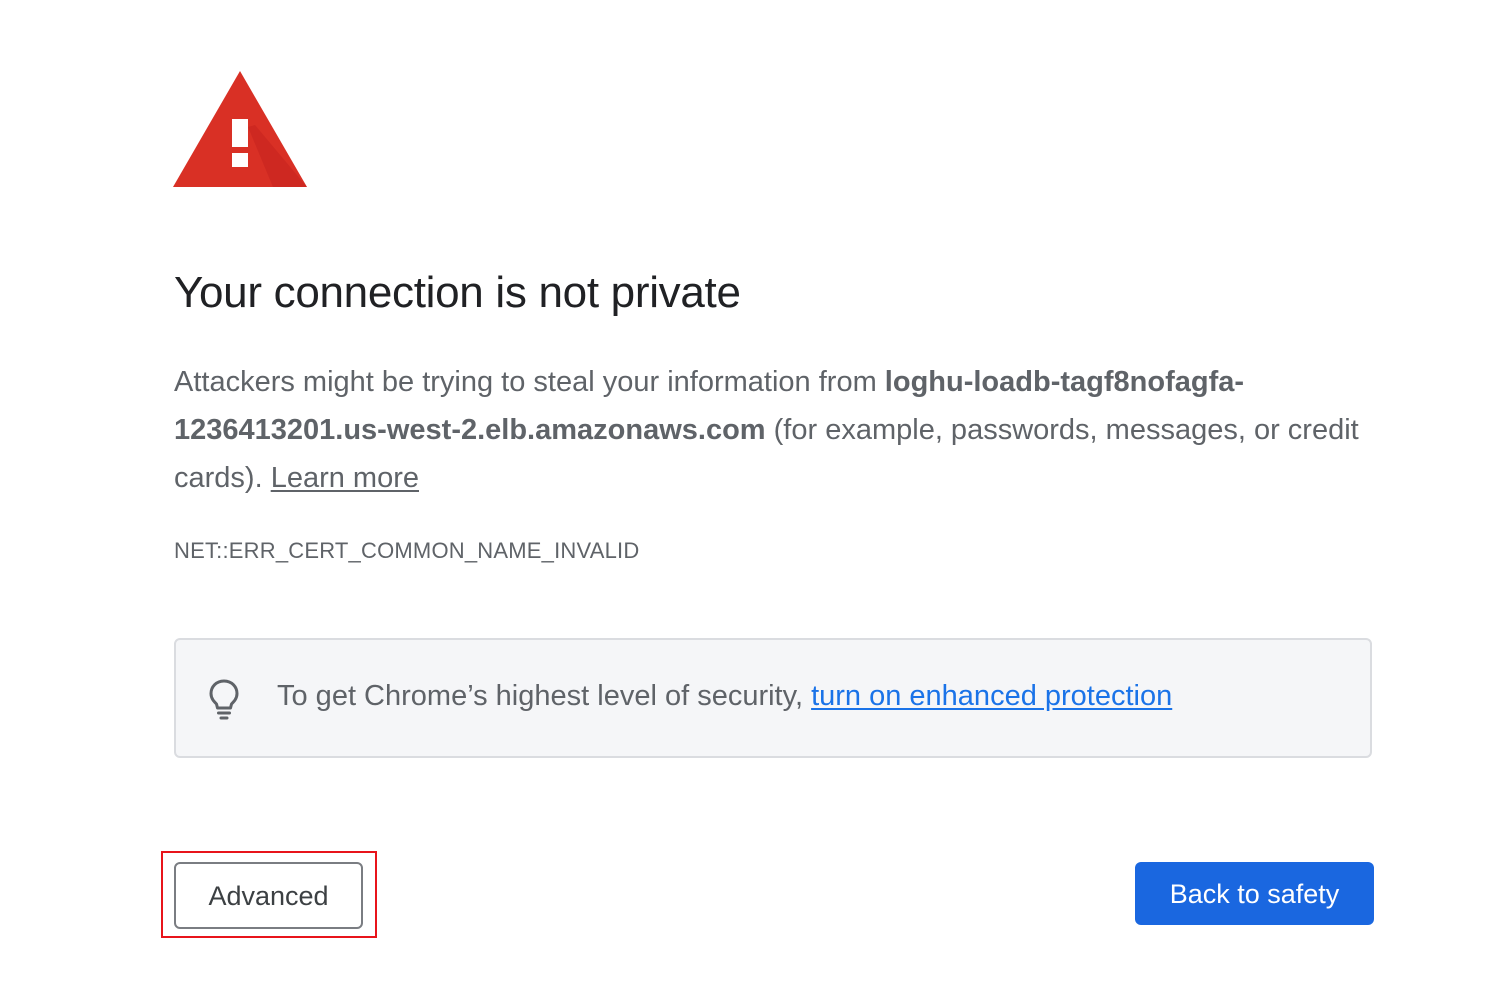 The image size is (1498, 988). I want to click on learn-more-link: Learn more, so click(345, 478).